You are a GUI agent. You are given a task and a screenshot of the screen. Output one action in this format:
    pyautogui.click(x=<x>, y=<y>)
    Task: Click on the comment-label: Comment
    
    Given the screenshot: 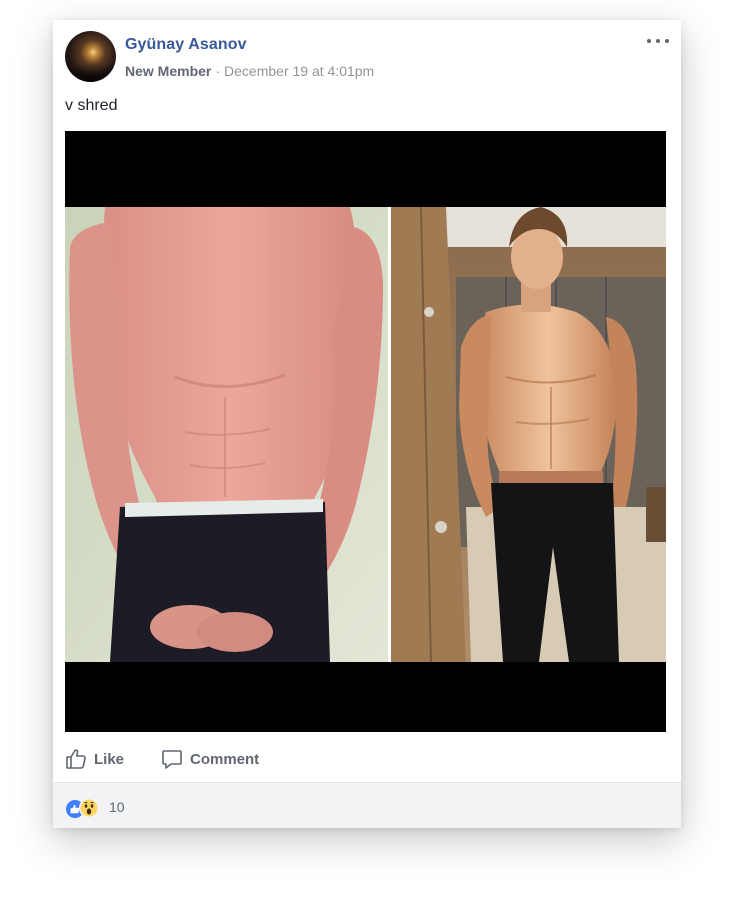 What is the action you would take?
    pyautogui.click(x=225, y=759)
    